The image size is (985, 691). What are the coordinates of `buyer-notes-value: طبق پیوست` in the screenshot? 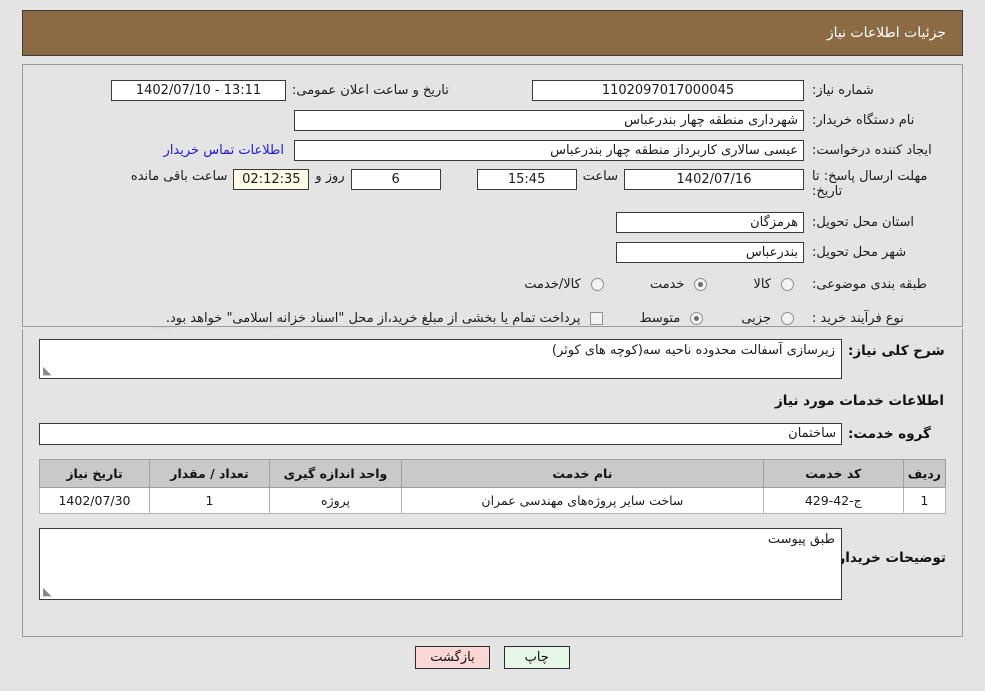 It's located at (801, 539).